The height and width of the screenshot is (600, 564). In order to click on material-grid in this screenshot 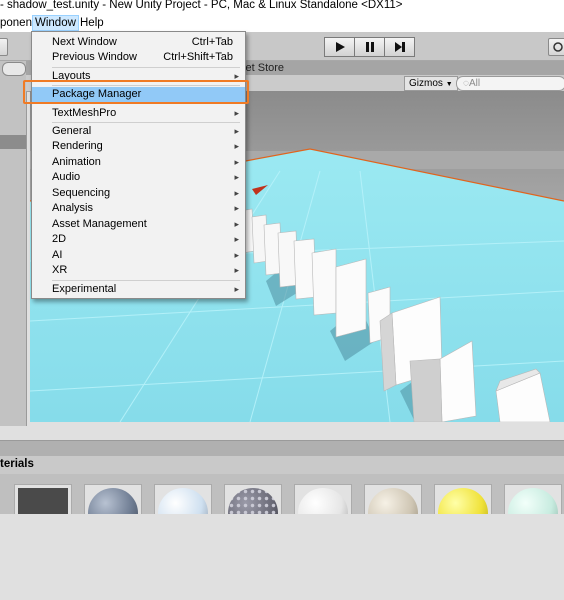, I will do `click(282, 494)`.